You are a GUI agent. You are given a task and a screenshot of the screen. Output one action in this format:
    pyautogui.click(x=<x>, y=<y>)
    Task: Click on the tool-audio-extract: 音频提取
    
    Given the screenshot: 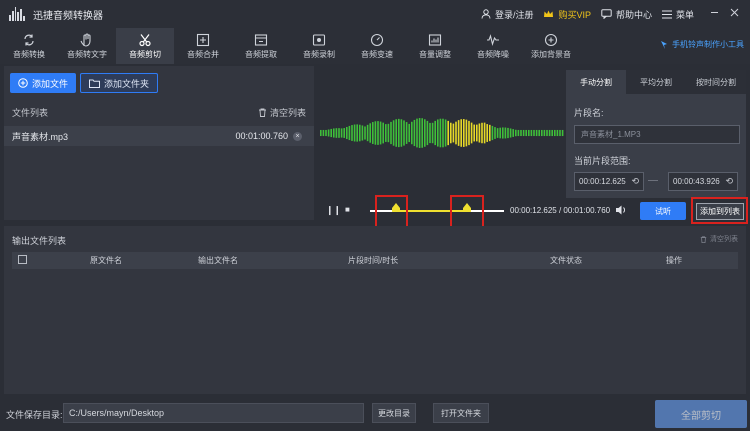 What is the action you would take?
    pyautogui.click(x=261, y=46)
    